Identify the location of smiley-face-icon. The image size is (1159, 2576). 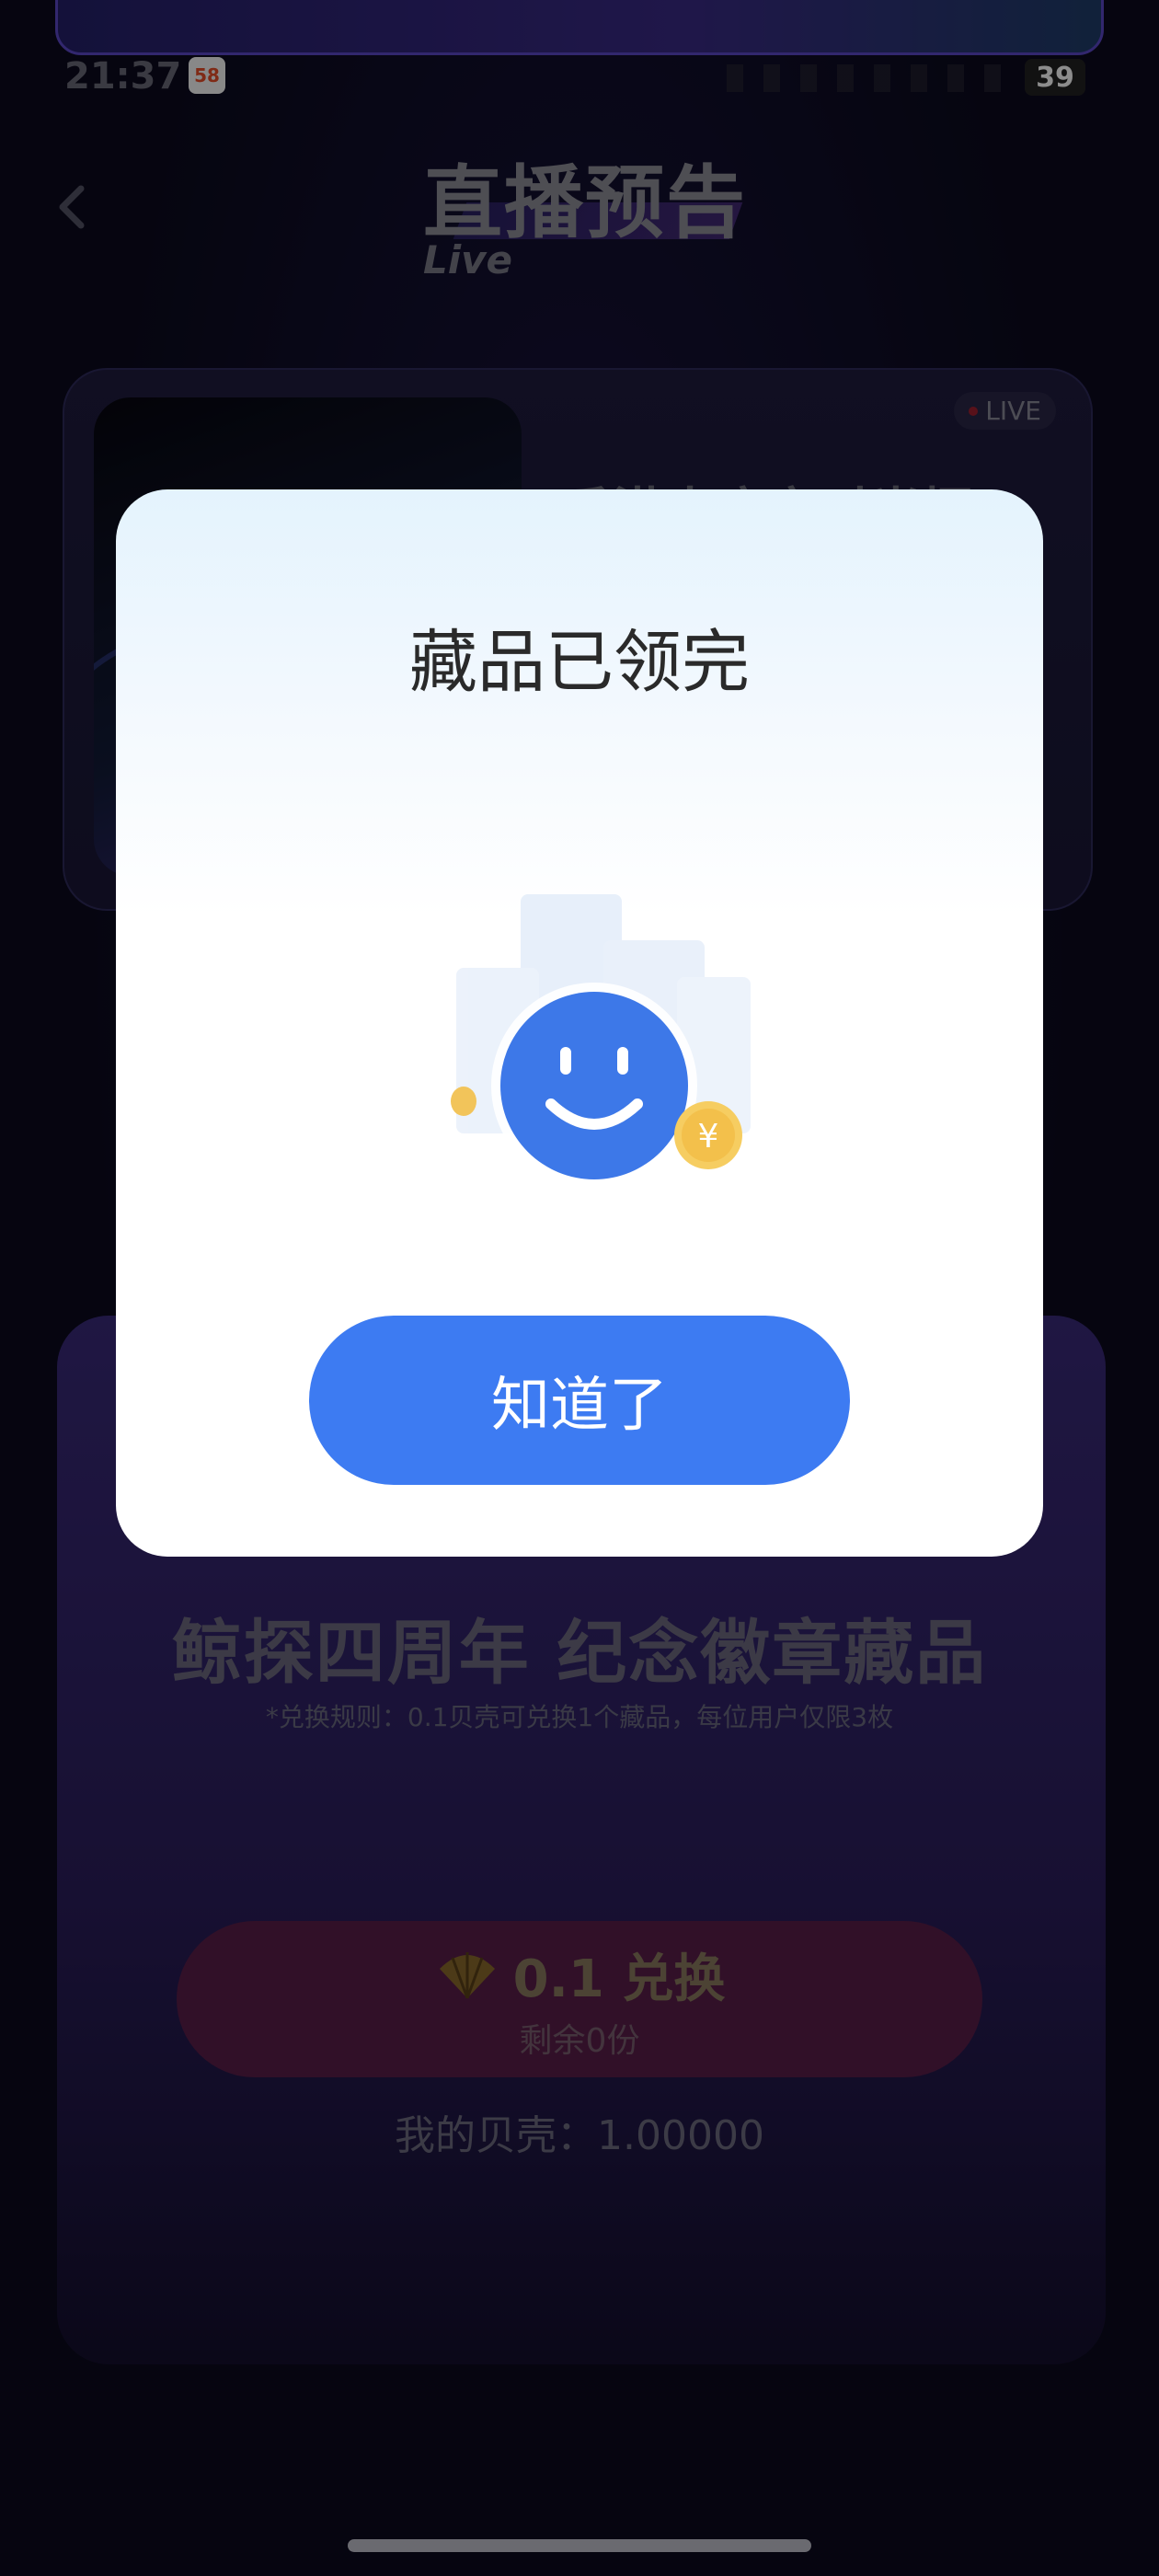
(594, 1085).